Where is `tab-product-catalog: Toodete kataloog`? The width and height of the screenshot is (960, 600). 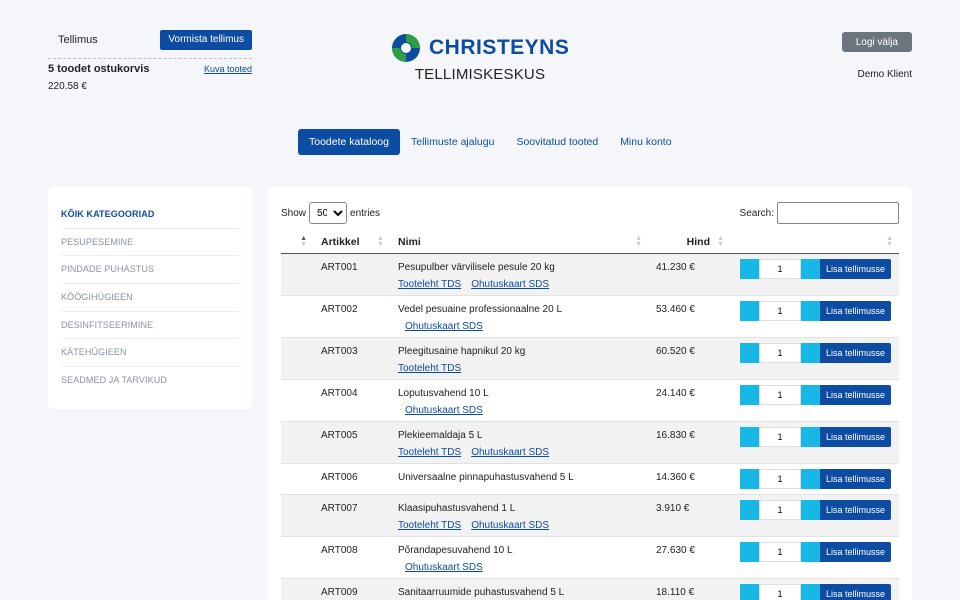
tab-product-catalog: Toodete kataloog is located at coordinates (349, 142).